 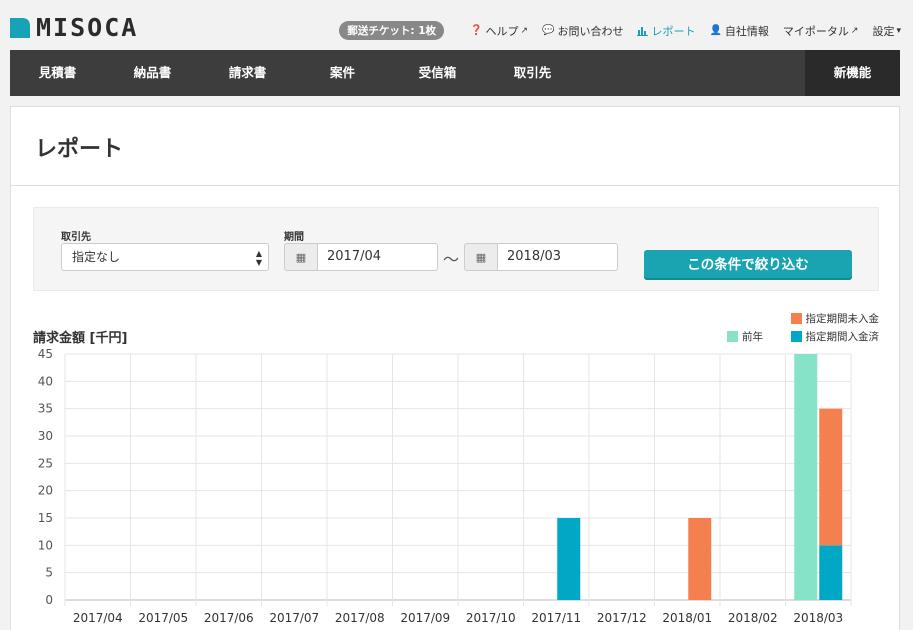 I want to click on x-tick-label: 2017/04, so click(x=98, y=618).